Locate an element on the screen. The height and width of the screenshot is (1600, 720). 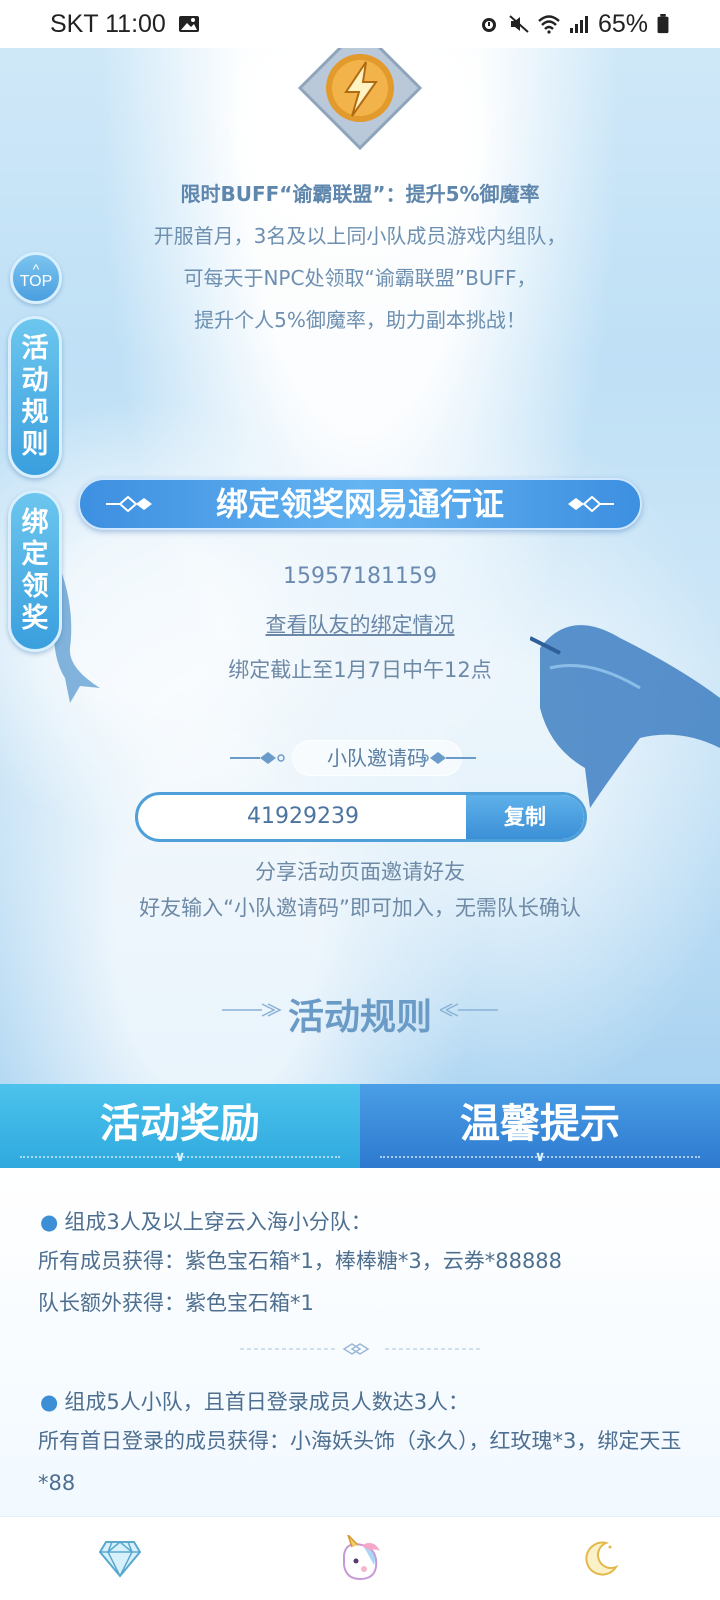
rules-ornament-right-icon is located at coordinates (468, 1010).